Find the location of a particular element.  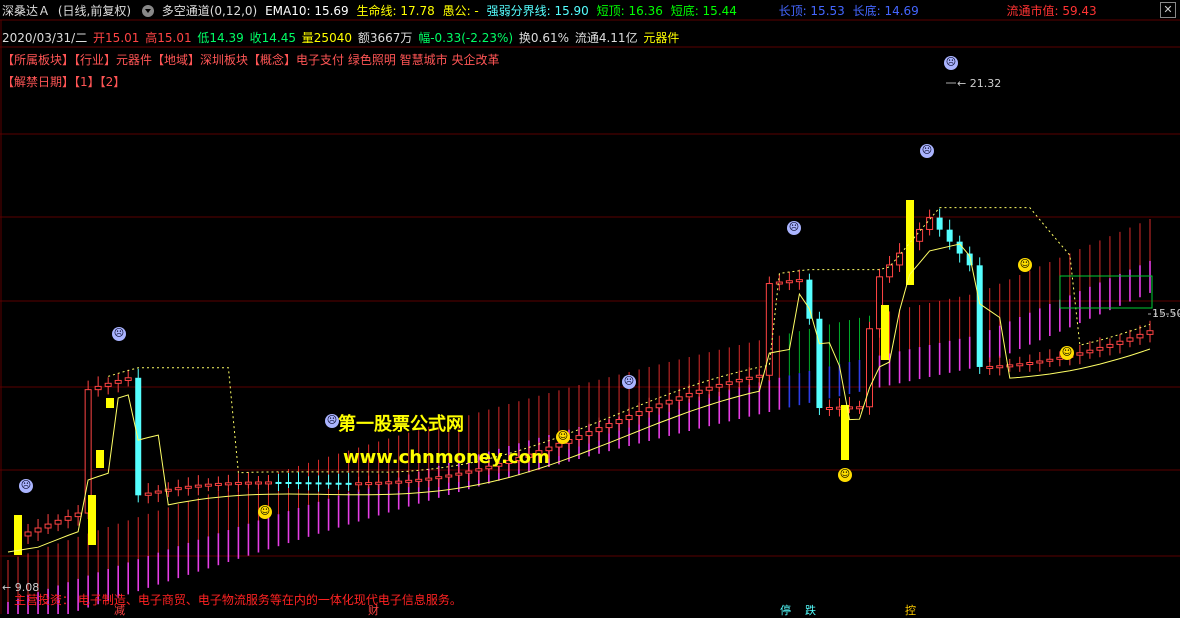

short-top-value: 短顶: 16.36 is located at coordinates (629, 11).